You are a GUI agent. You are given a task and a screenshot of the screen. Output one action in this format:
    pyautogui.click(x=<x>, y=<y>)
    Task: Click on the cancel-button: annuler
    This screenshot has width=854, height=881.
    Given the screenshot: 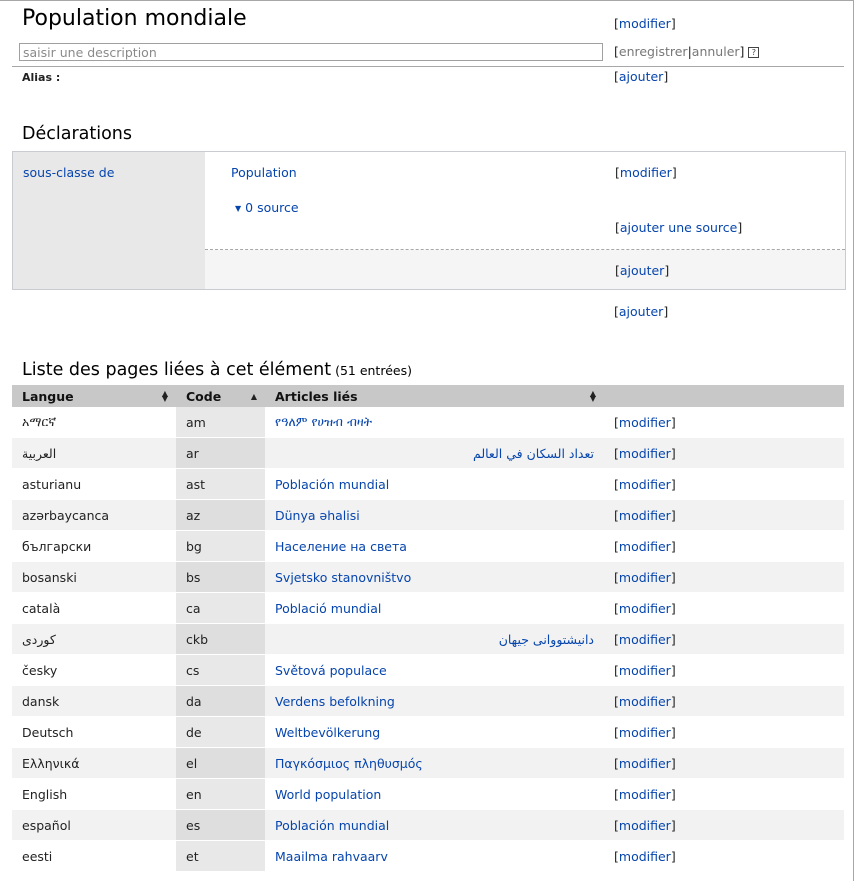 What is the action you would take?
    pyautogui.click(x=716, y=51)
    